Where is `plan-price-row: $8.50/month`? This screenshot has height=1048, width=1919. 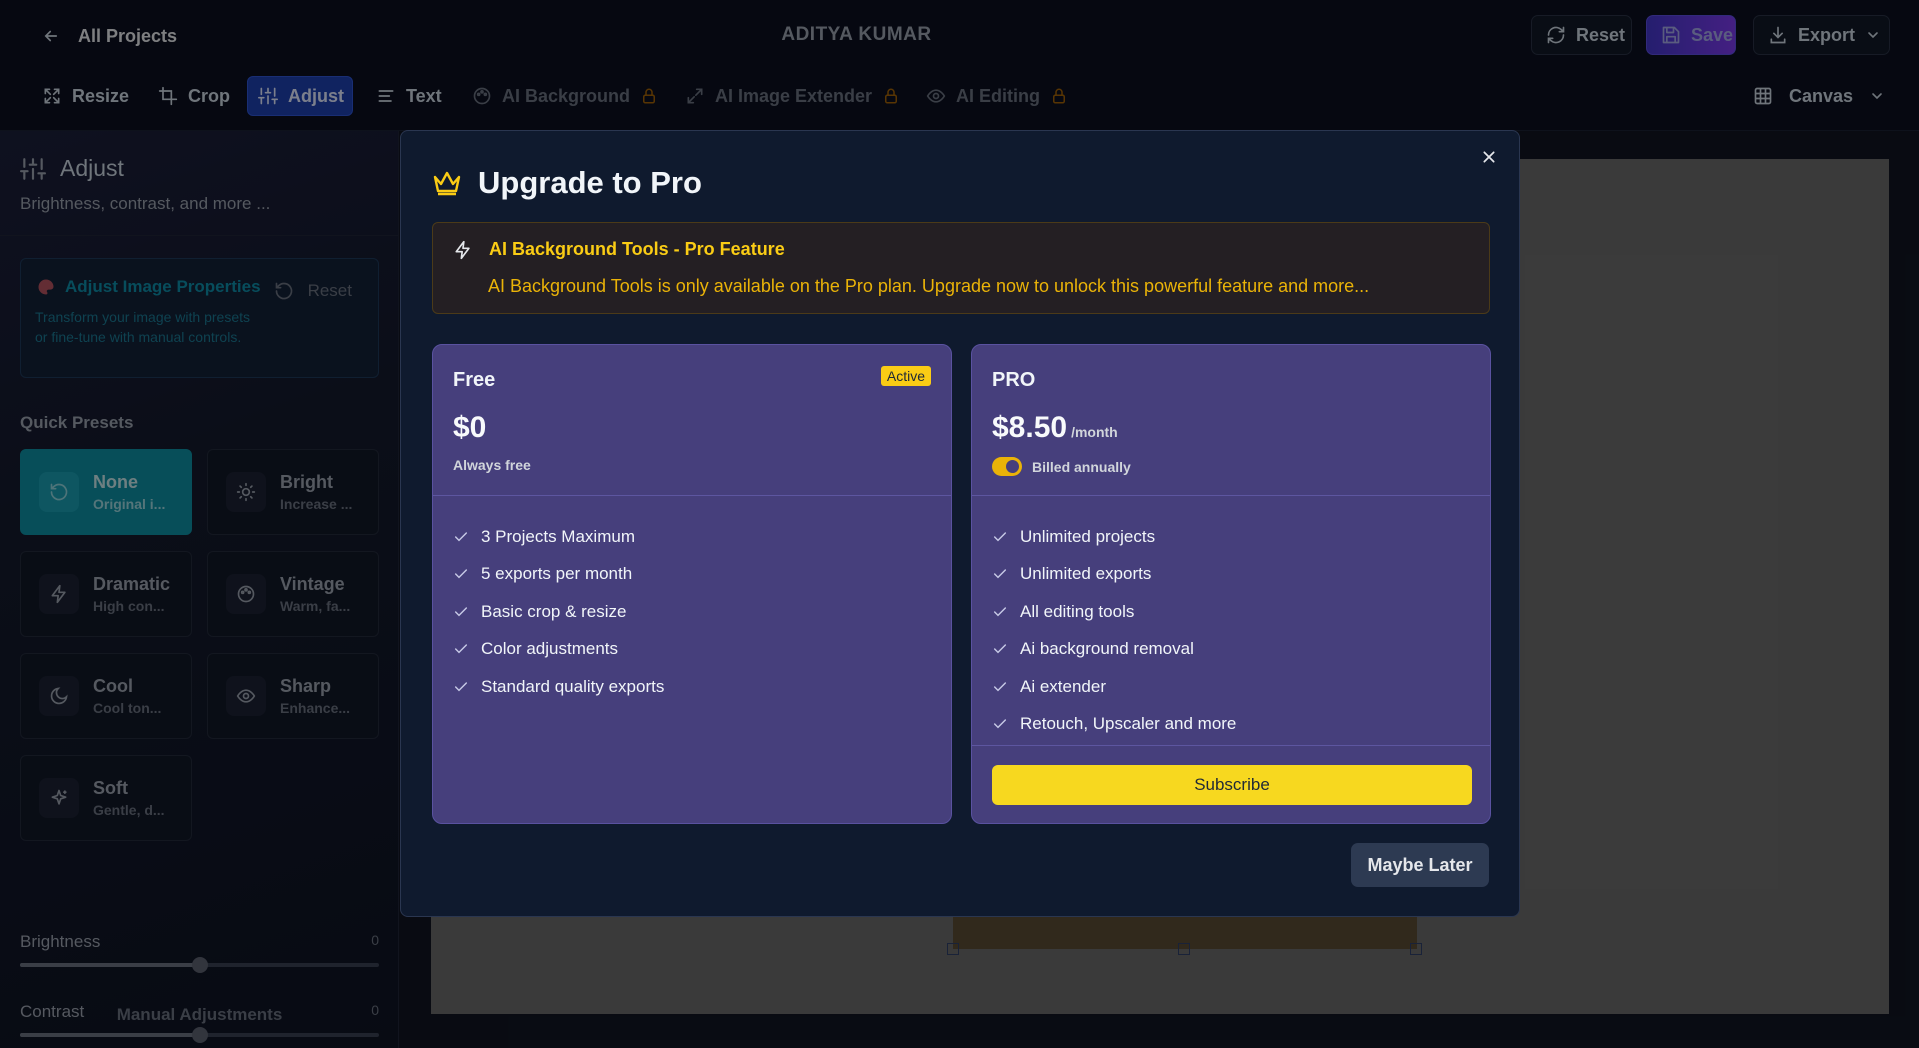
plan-price-row: $8.50/month is located at coordinates (1055, 428).